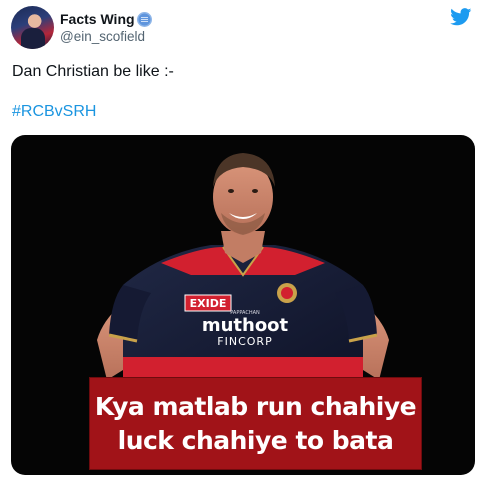  I want to click on twitter-logo-icon, so click(461, 17).